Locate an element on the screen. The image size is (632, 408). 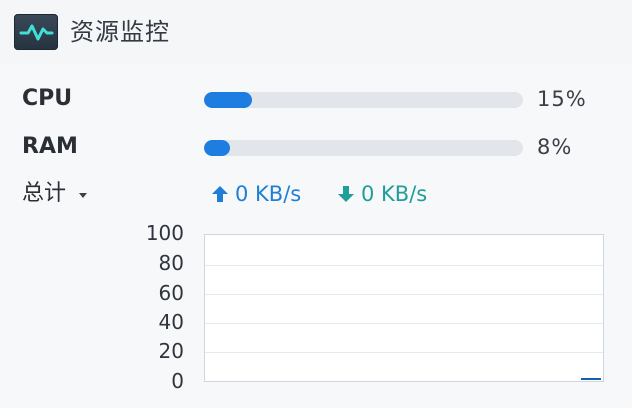
y-tick-label: 100 is located at coordinates (164, 233).